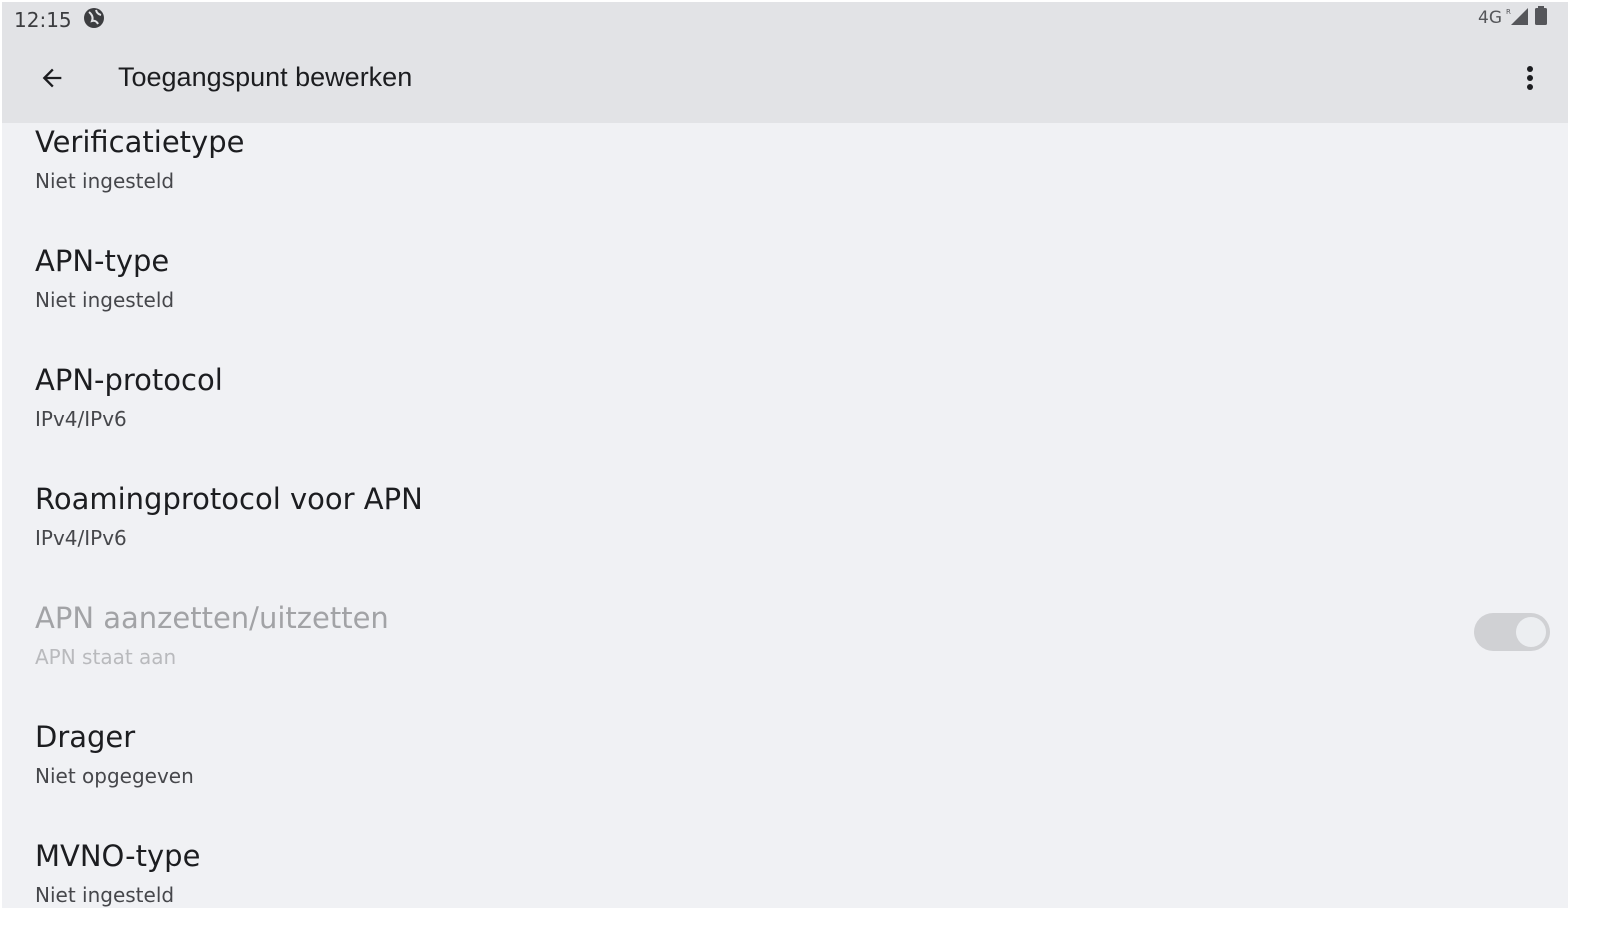 Image resolution: width=1598 pixels, height=926 pixels. What do you see at coordinates (785, 247) in the screenshot?
I see `pref-apn-type: APN-type Niet ingesteld` at bounding box center [785, 247].